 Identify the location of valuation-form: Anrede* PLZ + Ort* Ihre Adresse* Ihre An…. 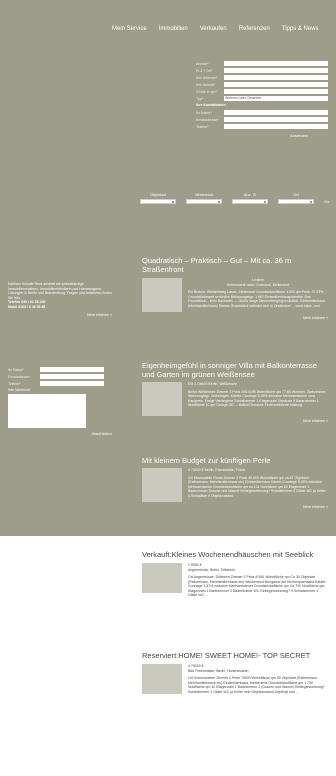
(263, 99).